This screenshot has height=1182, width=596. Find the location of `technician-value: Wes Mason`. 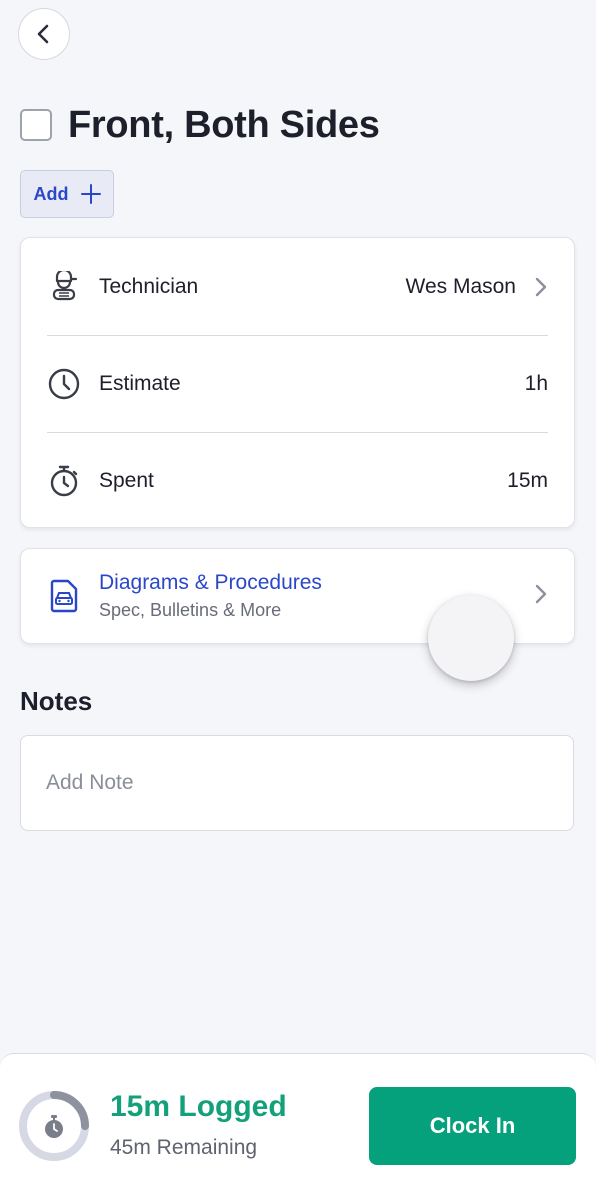

technician-value: Wes Mason is located at coordinates (461, 286).